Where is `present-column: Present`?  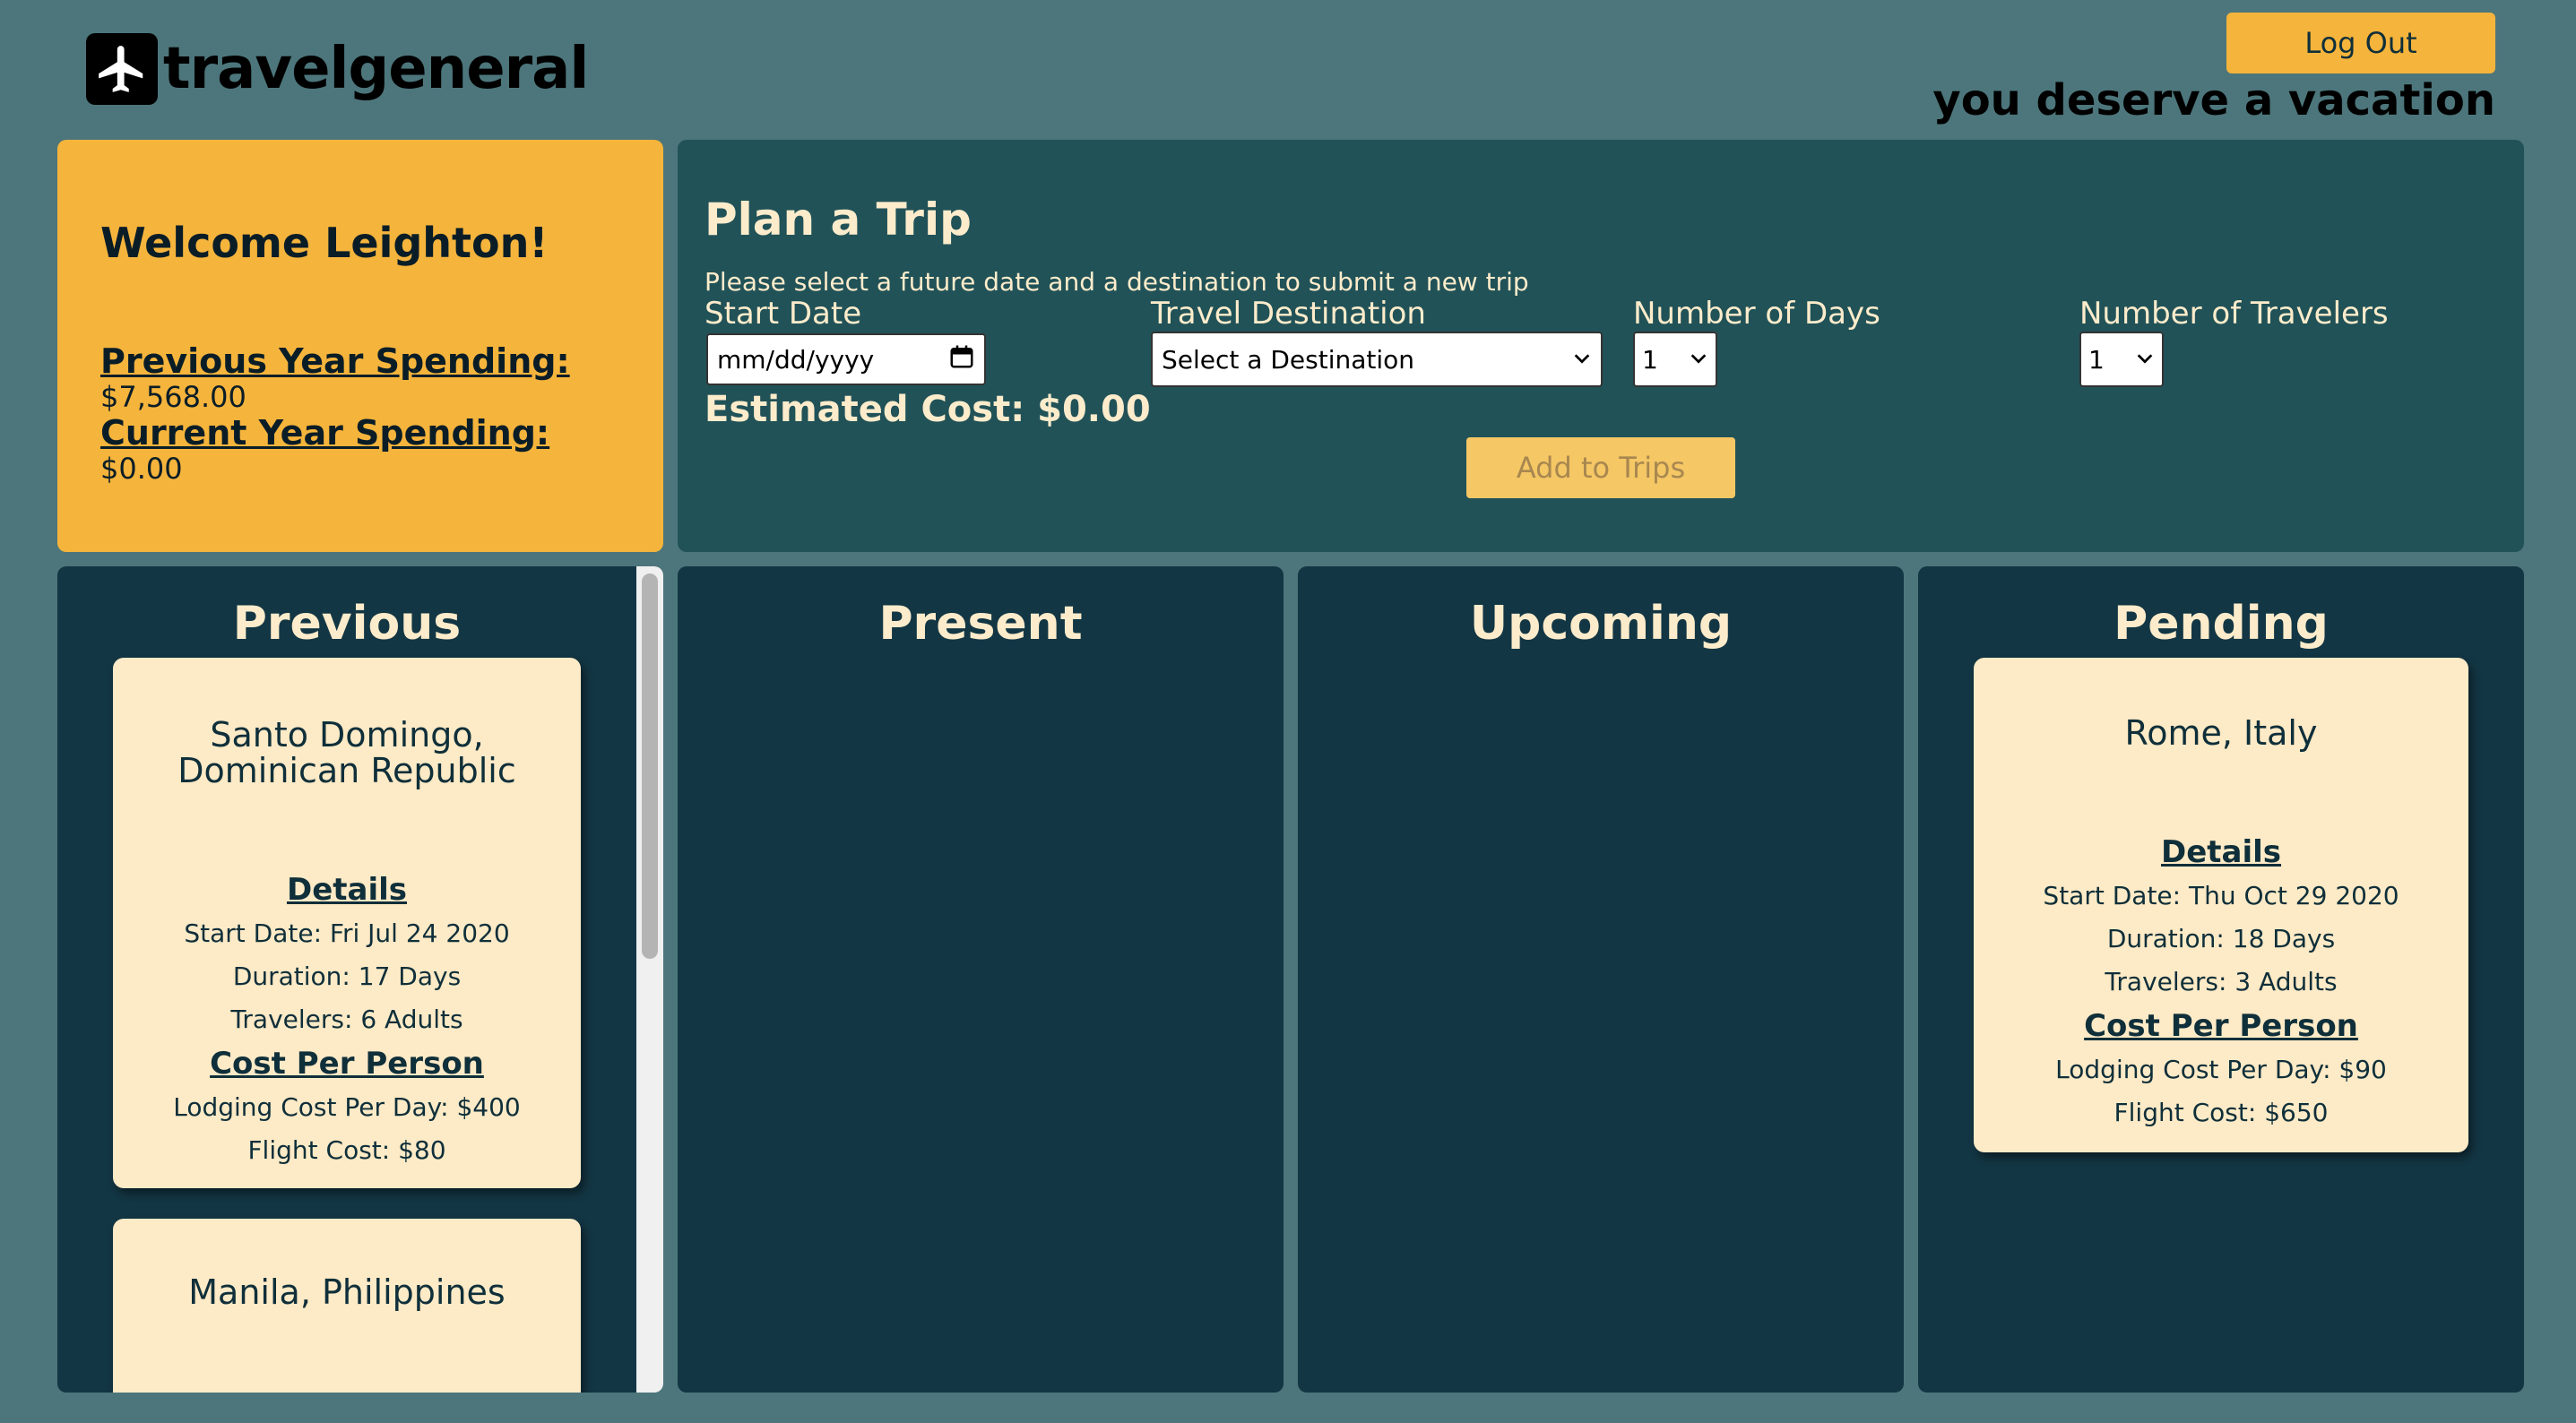
present-column: Present is located at coordinates (981, 979).